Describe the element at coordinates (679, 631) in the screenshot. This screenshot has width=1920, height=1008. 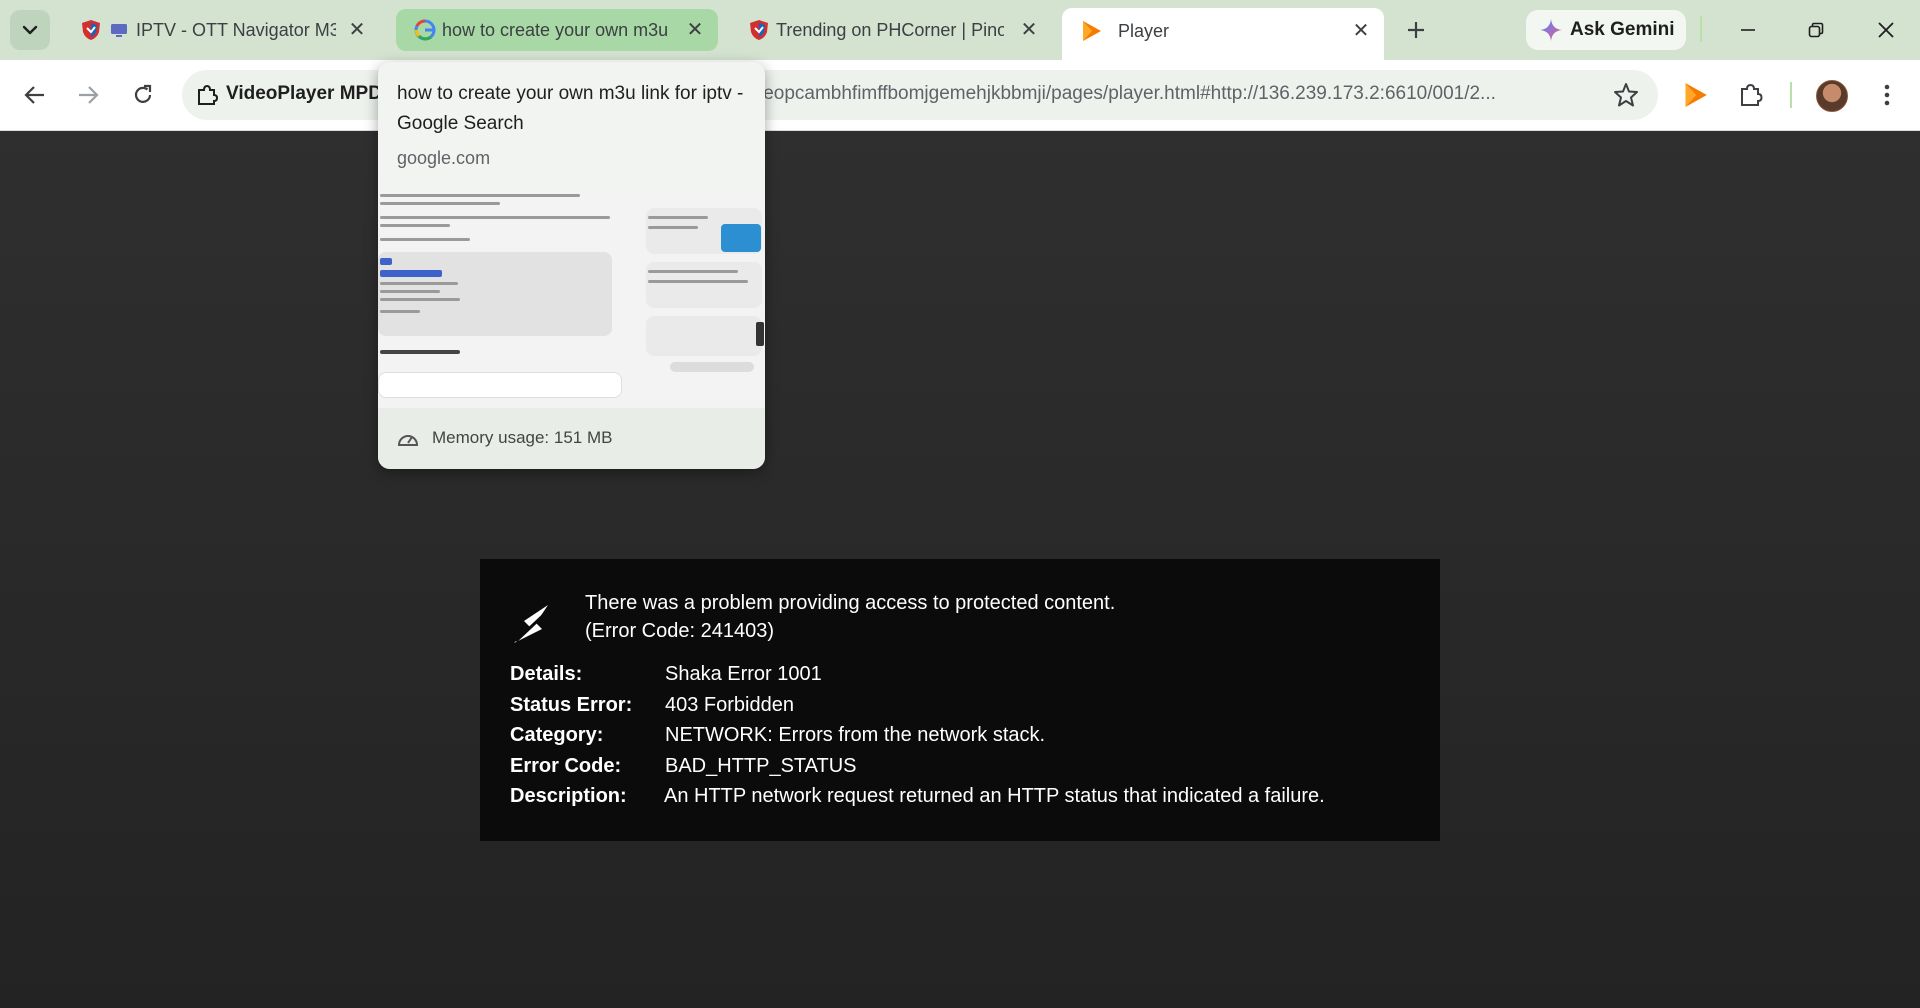
I see `error-code: (Error Code: 241403)` at that location.